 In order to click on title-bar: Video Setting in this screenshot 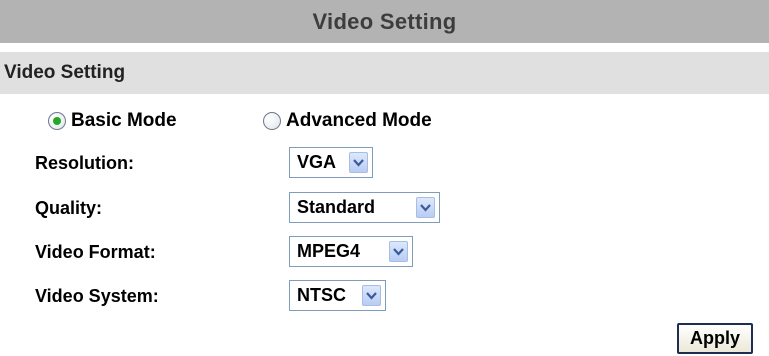, I will do `click(384, 21)`.